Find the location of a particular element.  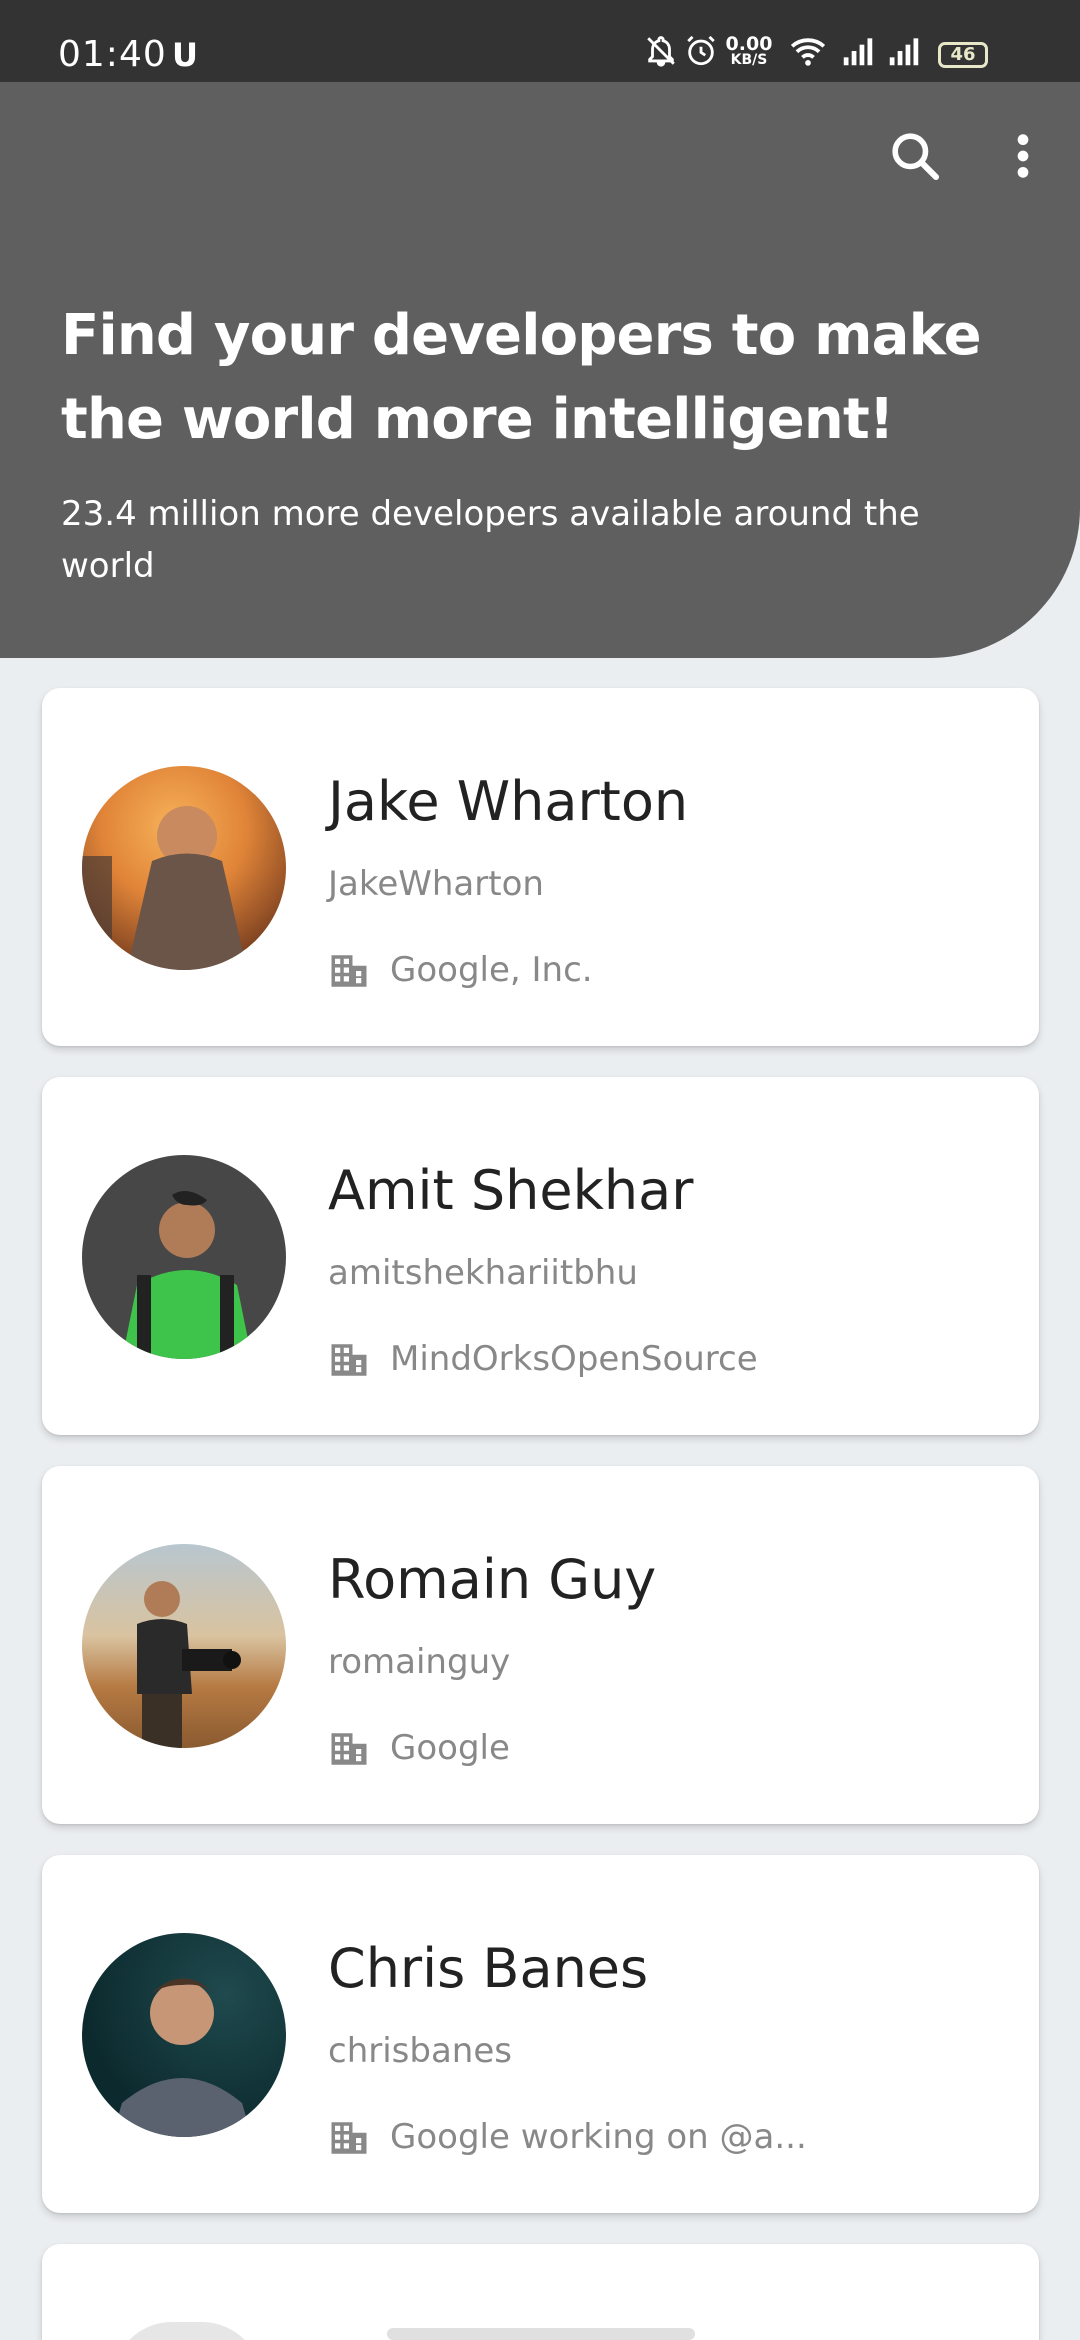

name-placeholder is located at coordinates (541, 2334).